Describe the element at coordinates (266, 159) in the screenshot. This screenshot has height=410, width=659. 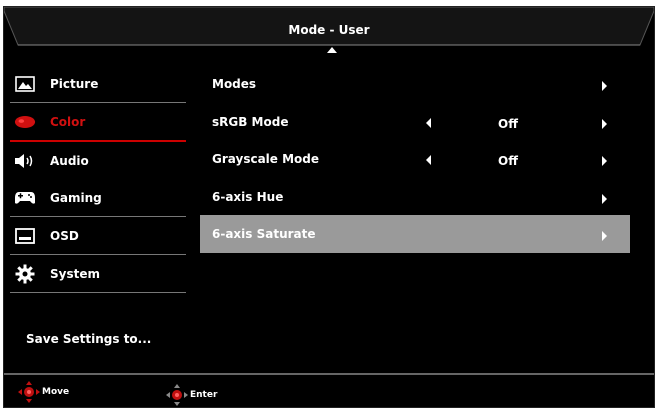
I see `row-label: Grayscale Mode` at that location.